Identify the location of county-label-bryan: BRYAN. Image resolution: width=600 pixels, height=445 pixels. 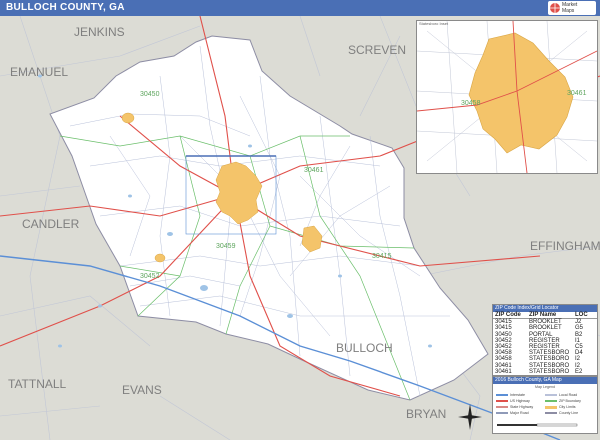
(426, 414).